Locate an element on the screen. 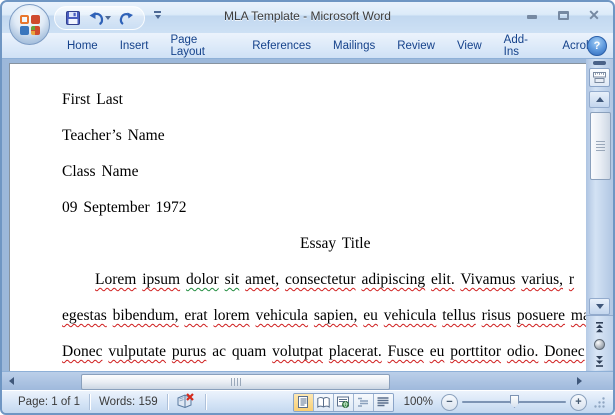 Image resolution: width=615 pixels, height=415 pixels. maximize-icon is located at coordinates (563, 15).